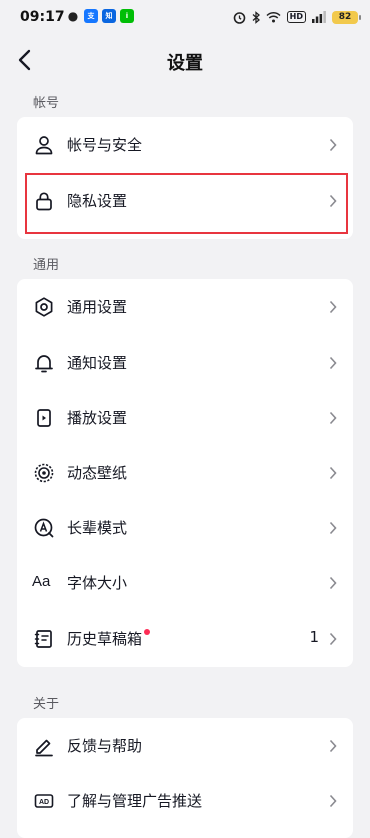  Describe the element at coordinates (97, 528) in the screenshot. I see `item-label: 长辈模式` at that location.